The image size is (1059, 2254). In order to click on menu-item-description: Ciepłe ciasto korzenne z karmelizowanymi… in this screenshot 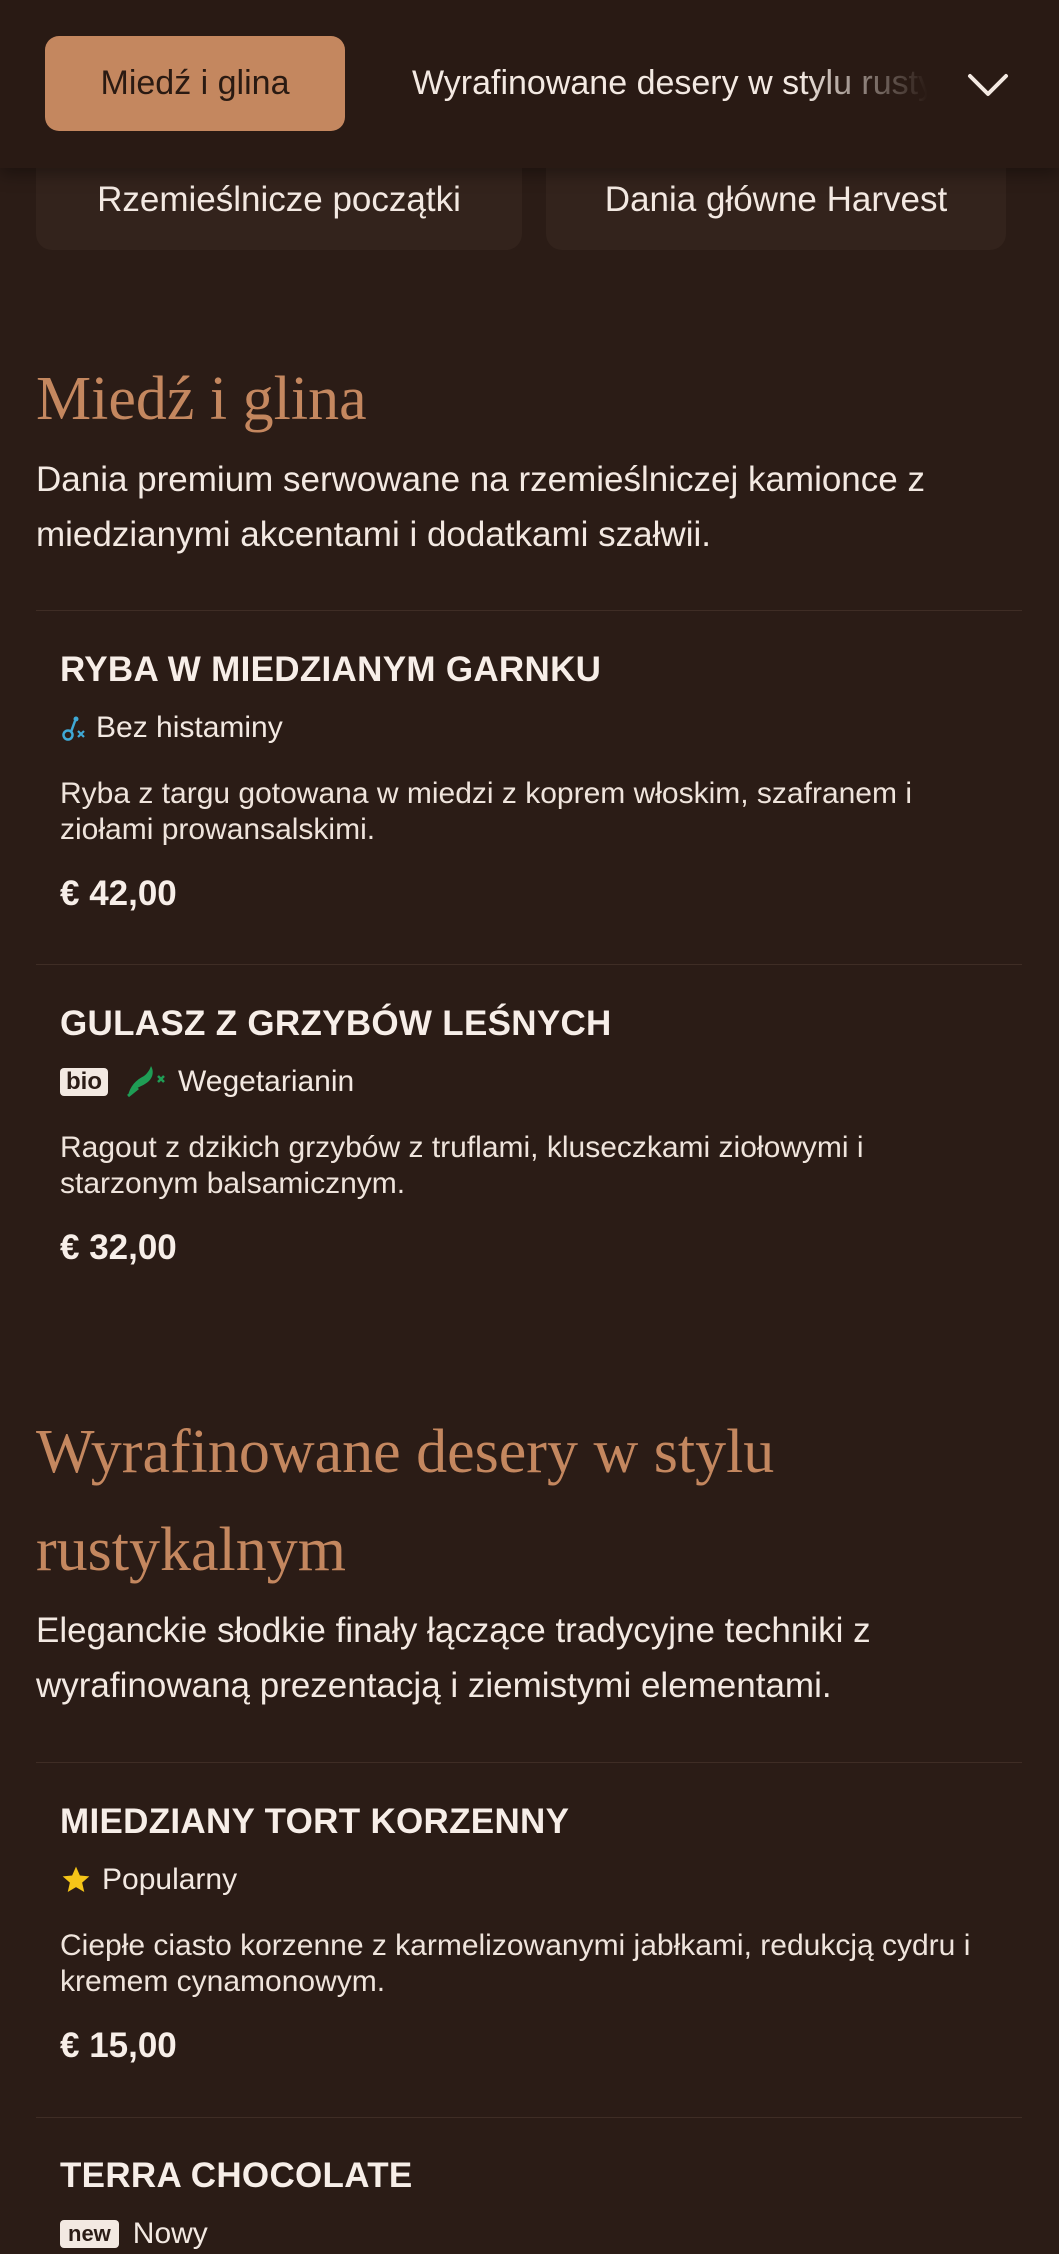, I will do `click(515, 1963)`.